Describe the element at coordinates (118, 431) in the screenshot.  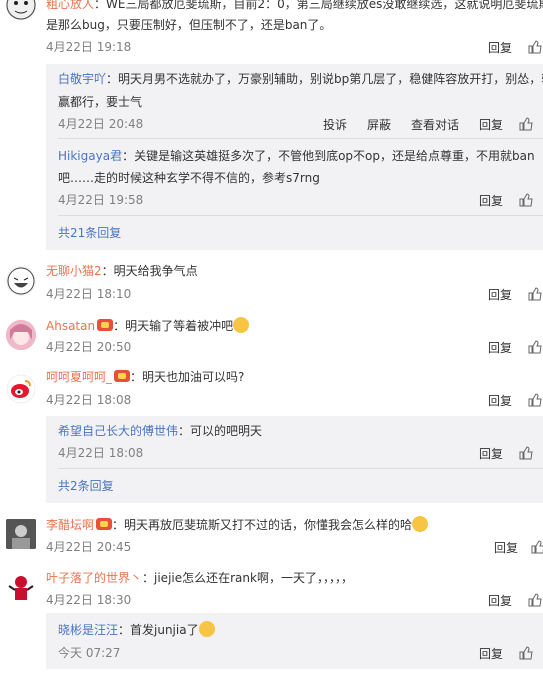
I see `reply-username: 希望自己长大的傅世伟` at that location.